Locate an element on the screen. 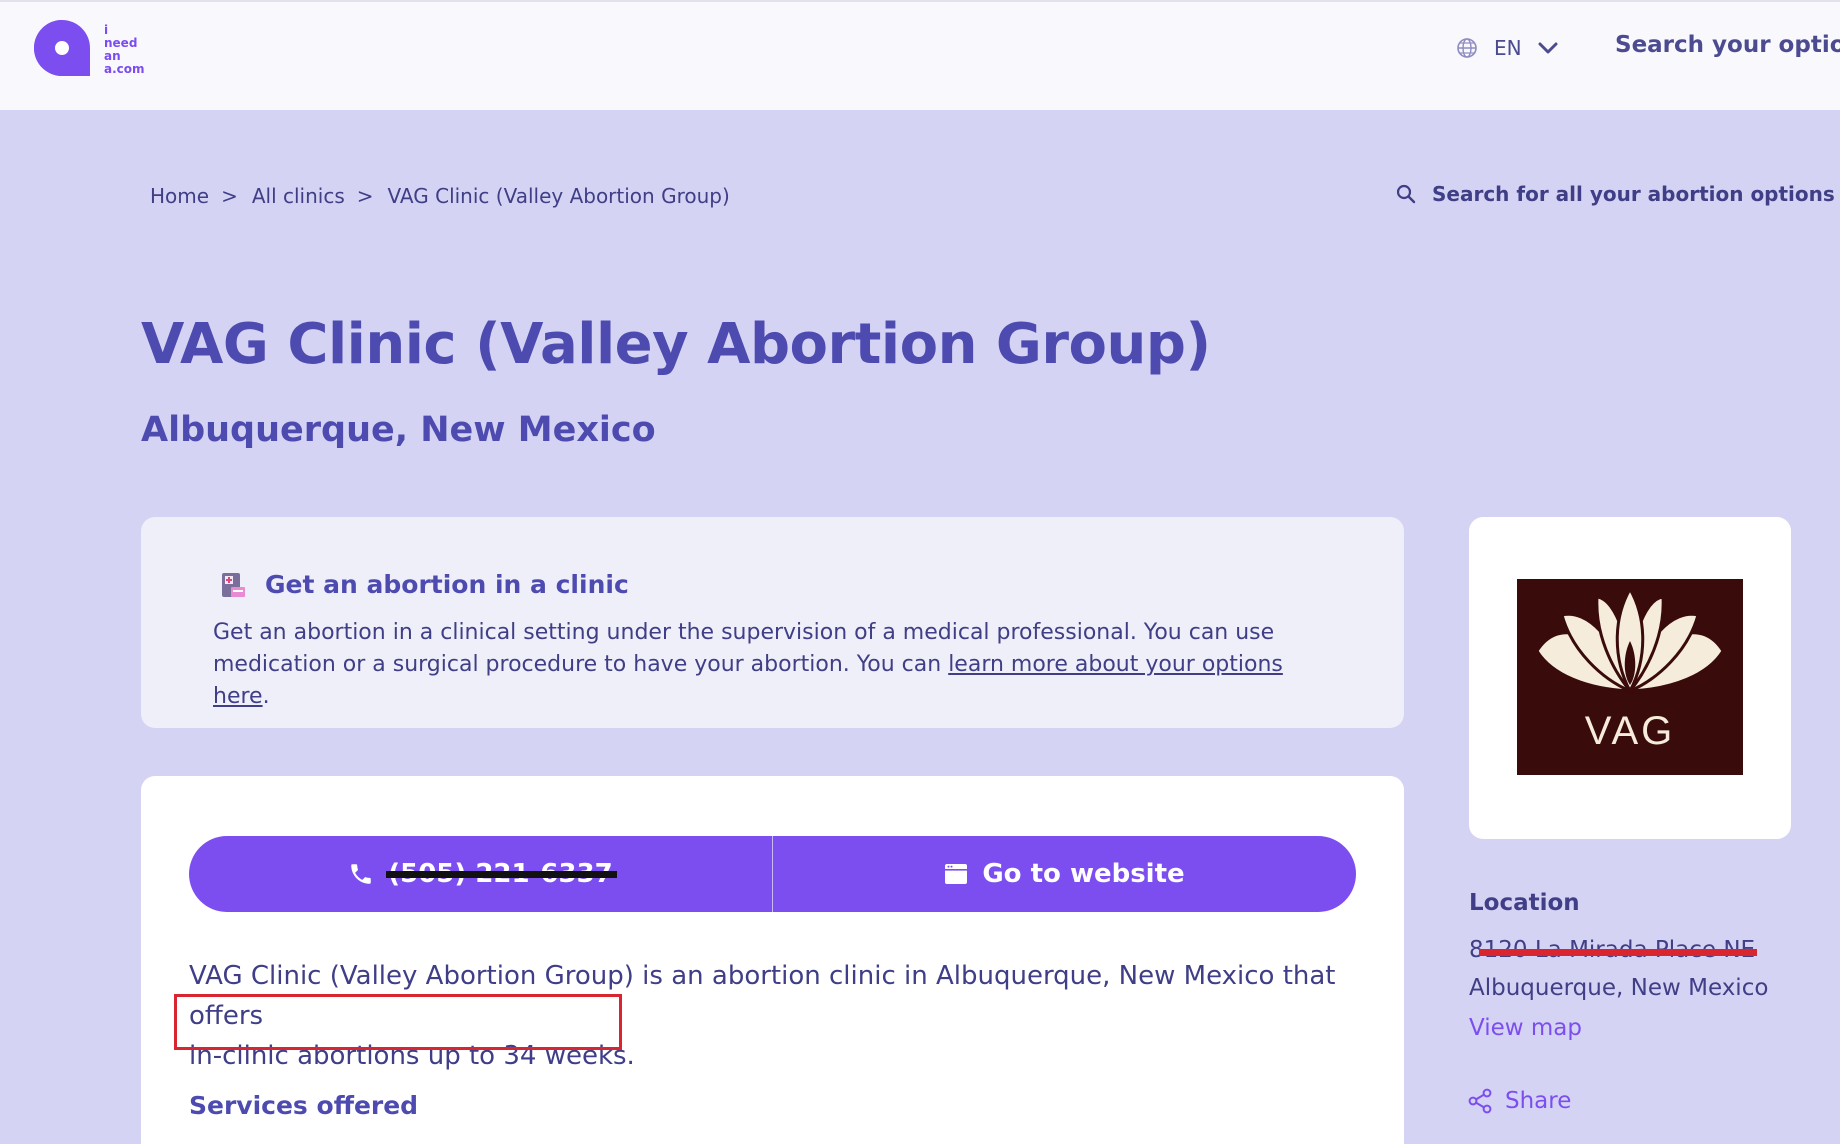 This screenshot has width=1840, height=1144. logo-line: a.com is located at coordinates (124, 69).